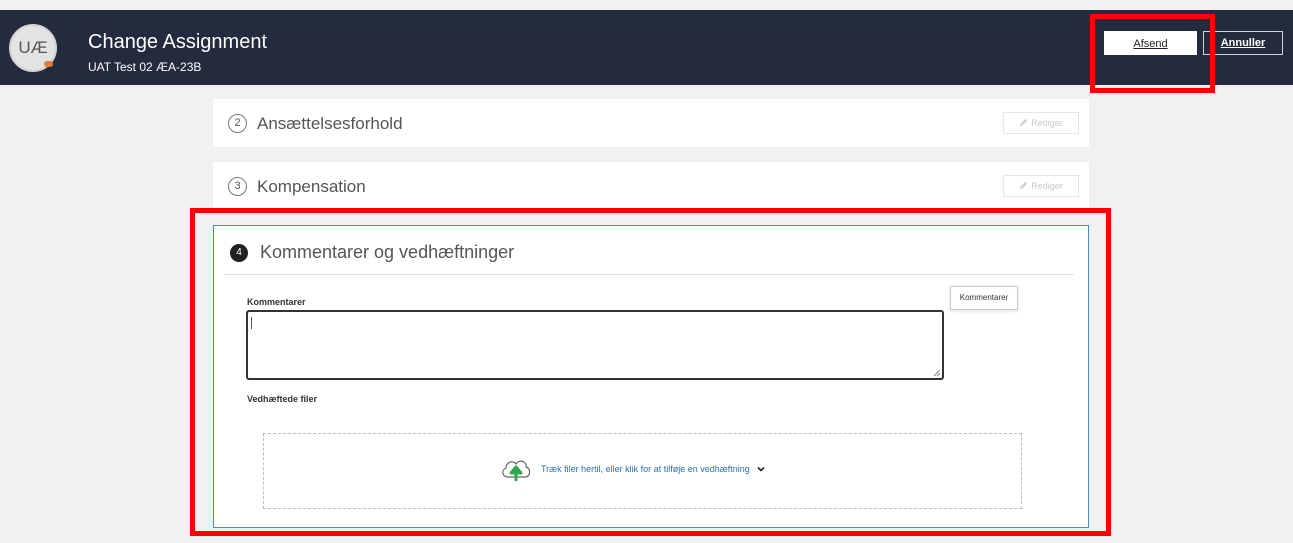 The width and height of the screenshot is (1293, 543). What do you see at coordinates (282, 399) in the screenshot?
I see `attachments-label: Vedhæftede filer` at bounding box center [282, 399].